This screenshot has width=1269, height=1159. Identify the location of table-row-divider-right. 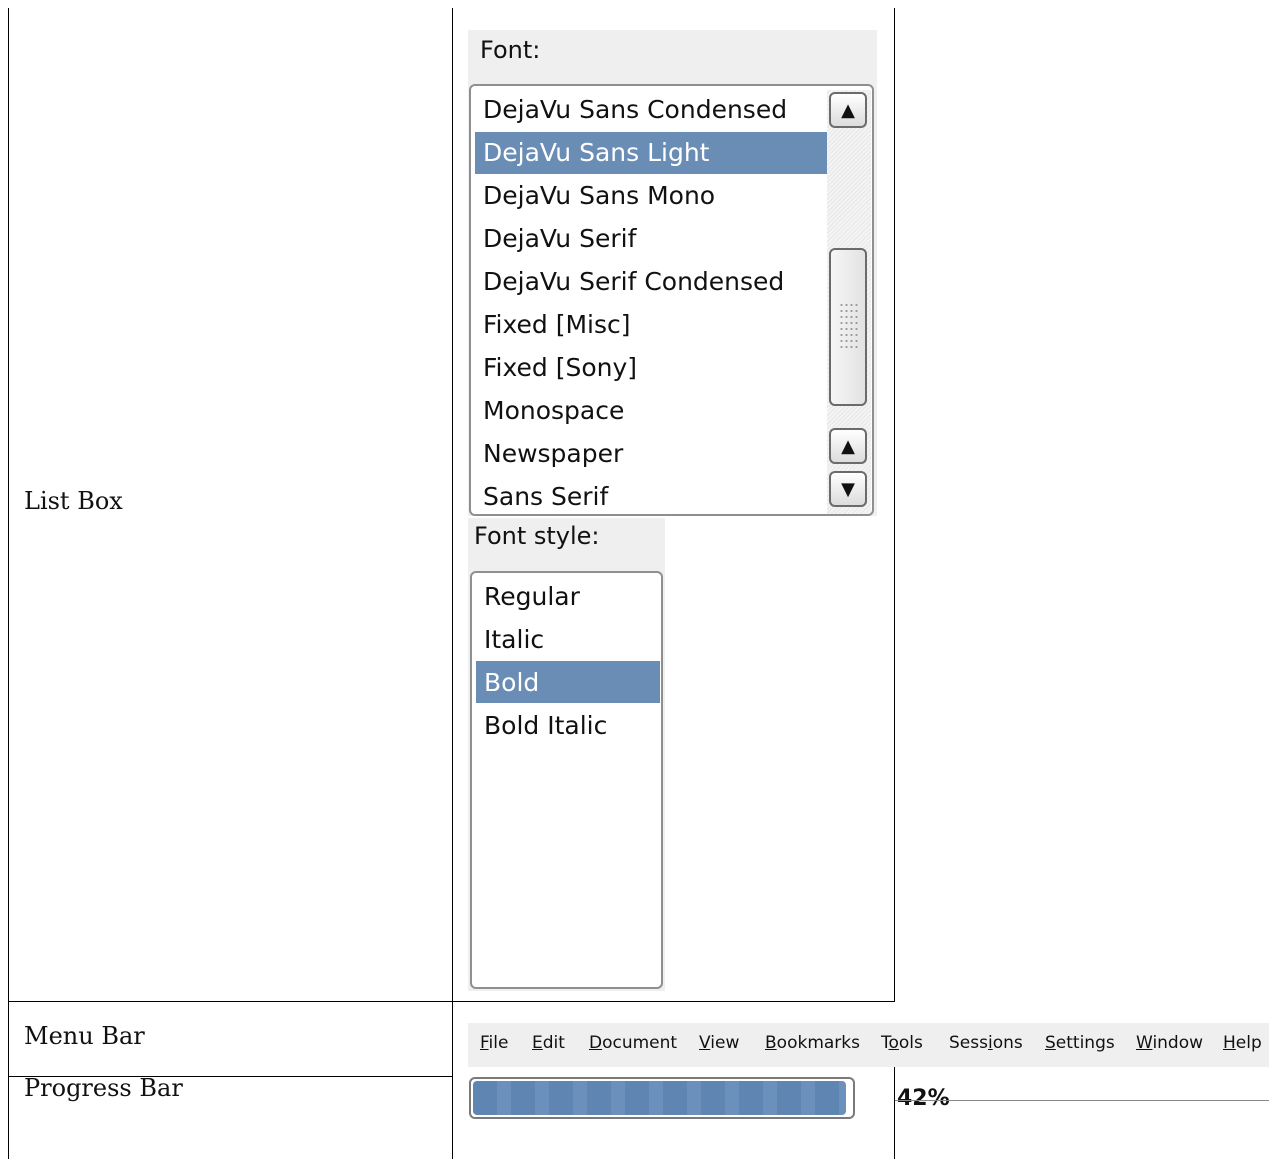
(894, 1110).